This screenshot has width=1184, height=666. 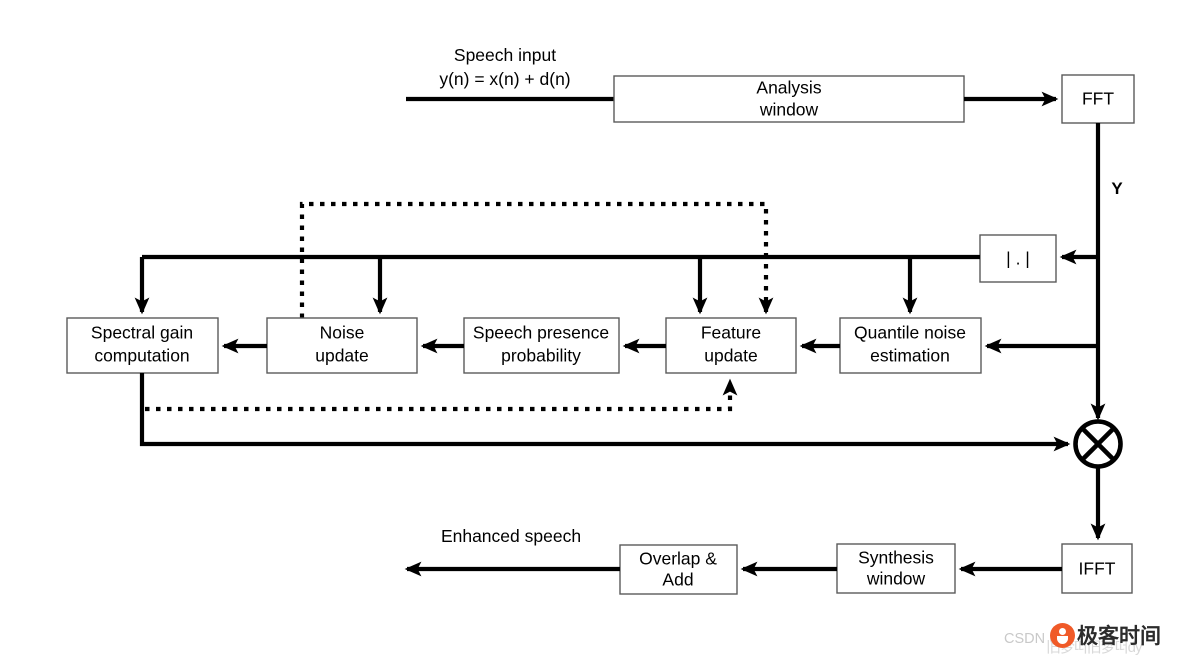 What do you see at coordinates (511, 536) in the screenshot?
I see `enhanced-speech-label: Enhanced speech` at bounding box center [511, 536].